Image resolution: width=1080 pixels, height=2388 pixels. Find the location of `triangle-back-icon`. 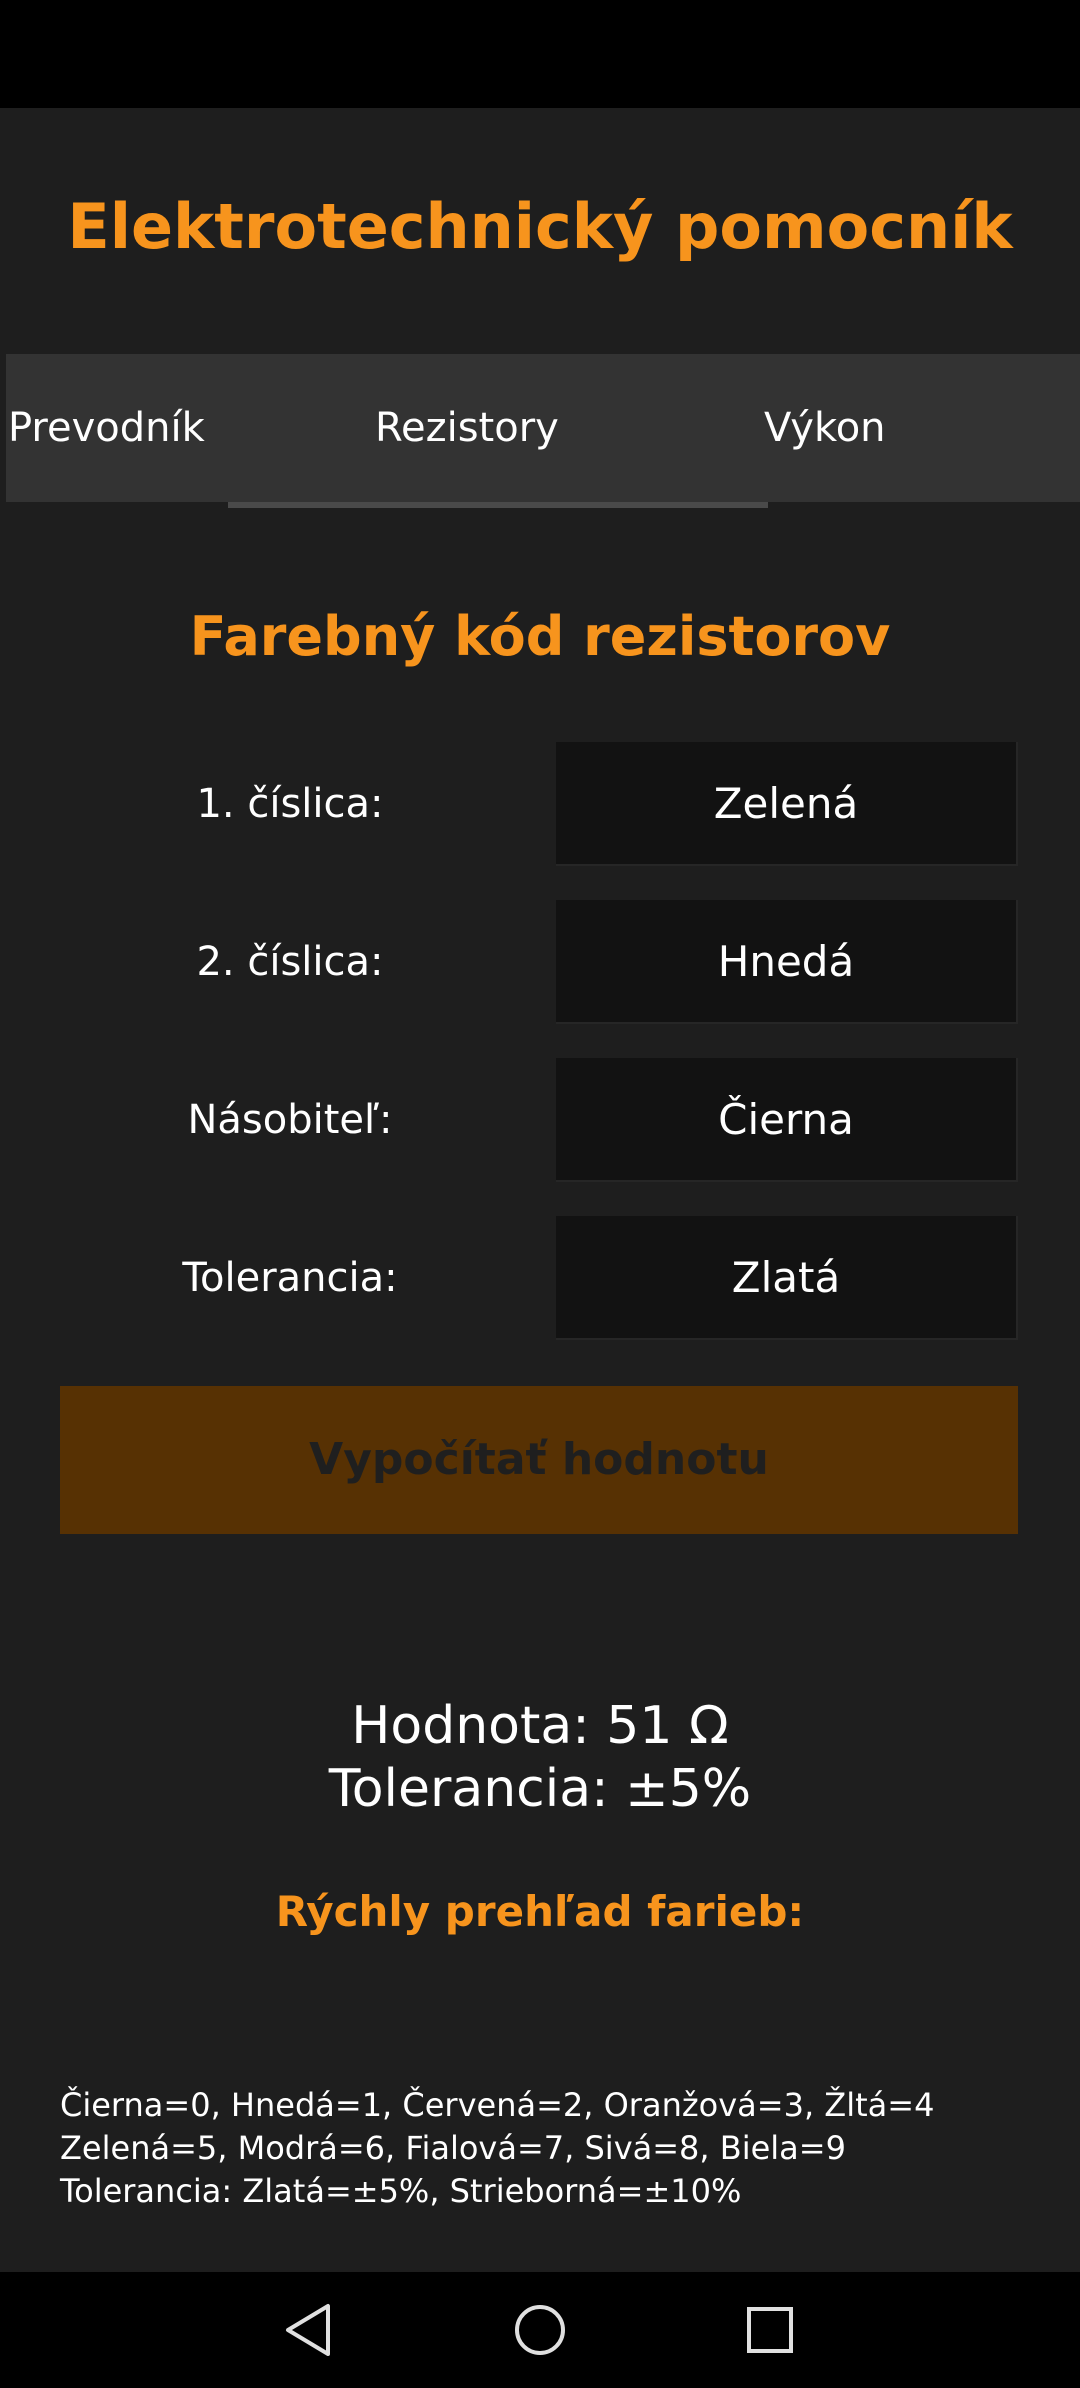

triangle-back-icon is located at coordinates (308, 2330).